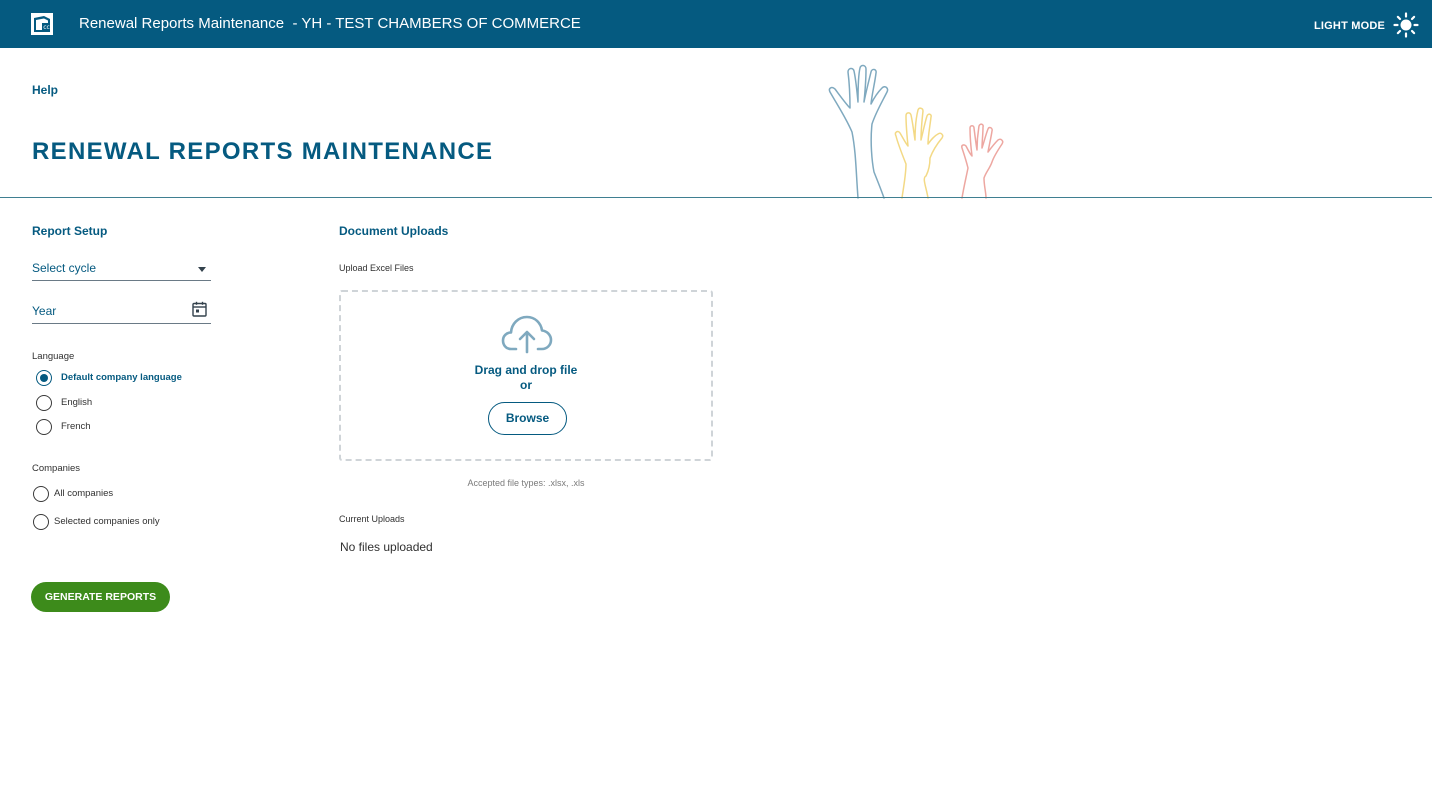 This screenshot has height=805, width=1432. What do you see at coordinates (42, 24) in the screenshot?
I see `chamber-logo-icon: cc` at bounding box center [42, 24].